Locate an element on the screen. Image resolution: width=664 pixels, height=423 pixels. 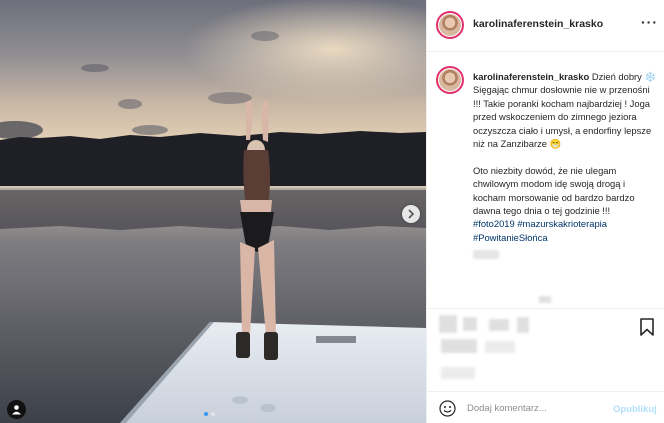
user-tag-icon is located at coordinates (16, 410).